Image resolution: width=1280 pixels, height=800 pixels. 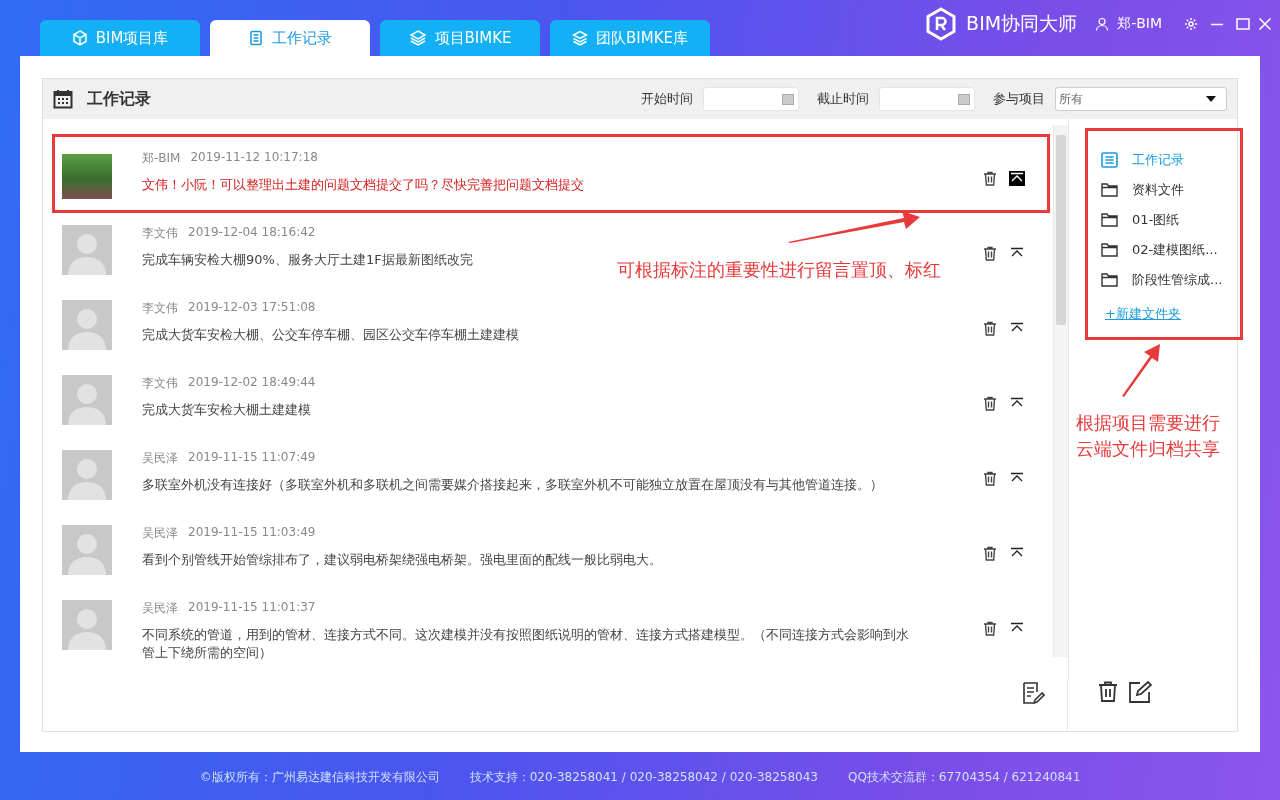 What do you see at coordinates (252, 533) in the screenshot?
I see `timestamp: 2019-11-15 11:03:49` at bounding box center [252, 533].